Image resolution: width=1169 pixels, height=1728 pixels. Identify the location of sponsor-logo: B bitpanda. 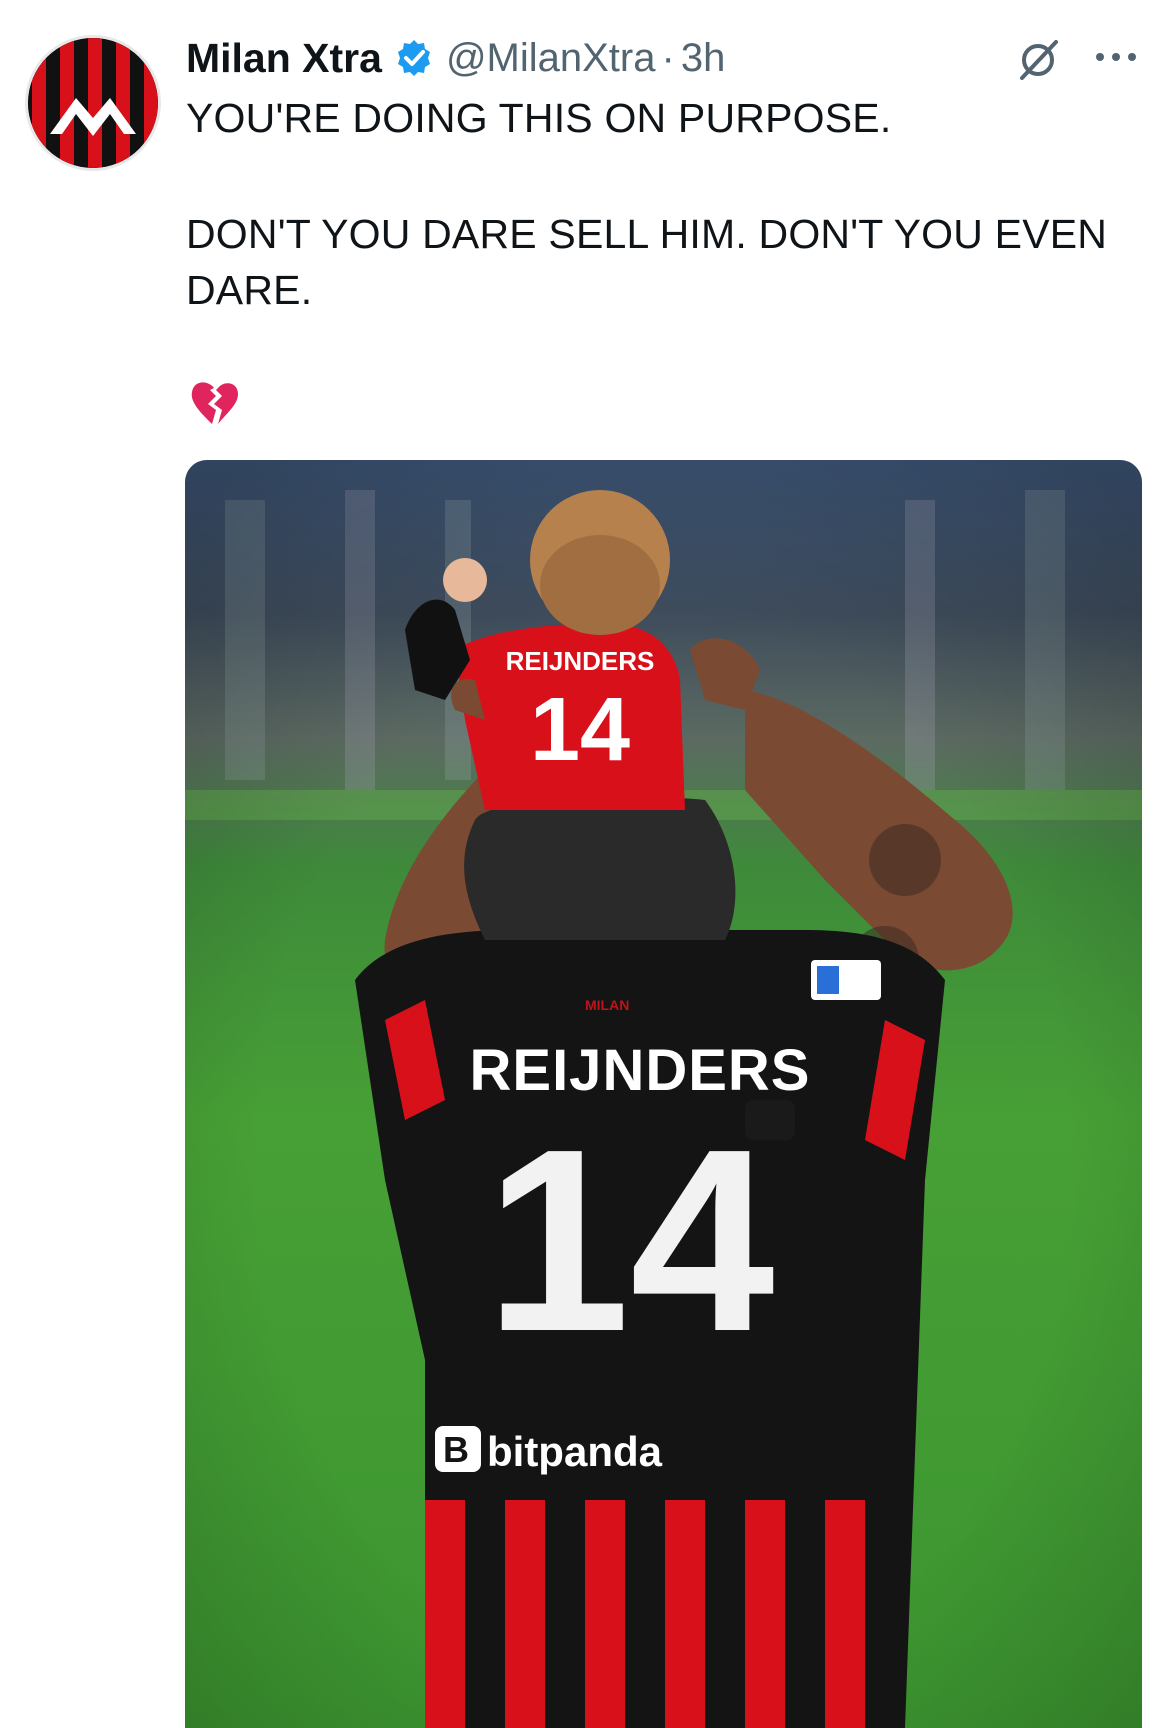
(549, 1450).